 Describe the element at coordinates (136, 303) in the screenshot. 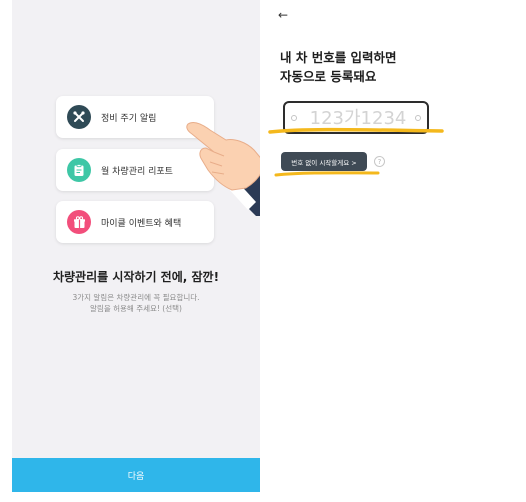

I see `permission-description: 3가지 알림은 차량관리에 꼭 필요합니다. 알림을 허용해 주세요! (선택)` at that location.